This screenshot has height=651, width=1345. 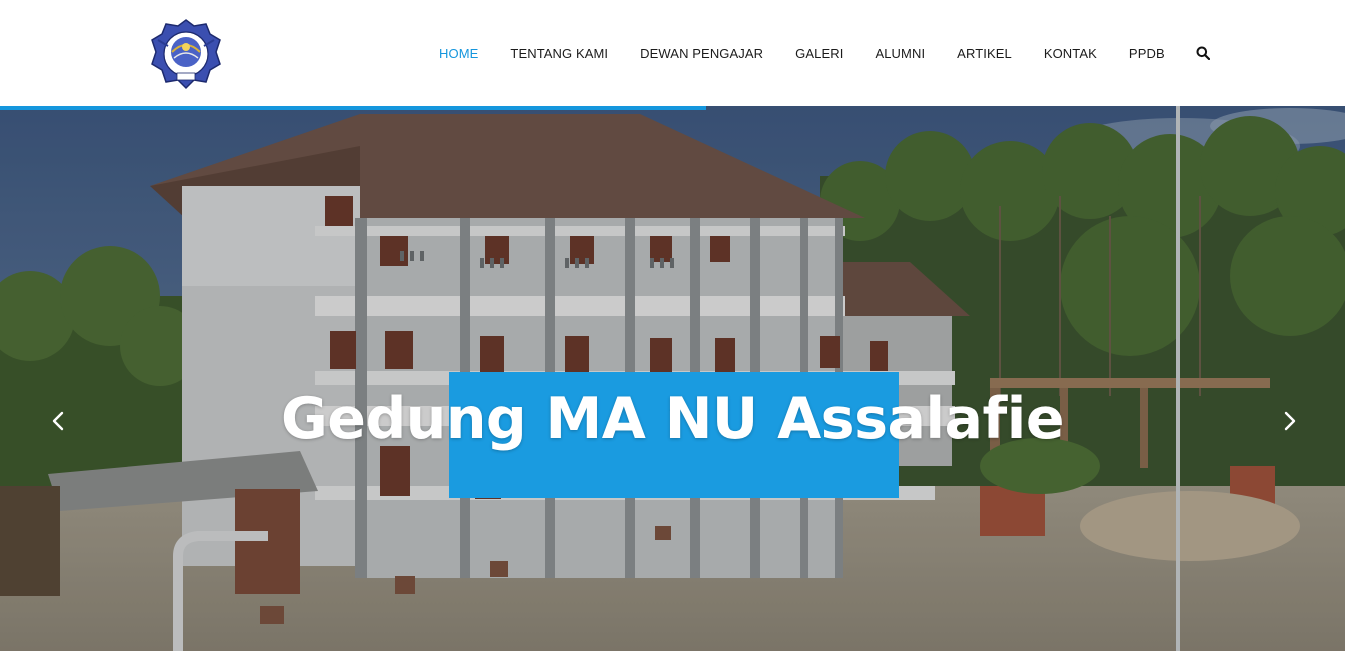 I want to click on chevron-left-icon, so click(x=58, y=421).